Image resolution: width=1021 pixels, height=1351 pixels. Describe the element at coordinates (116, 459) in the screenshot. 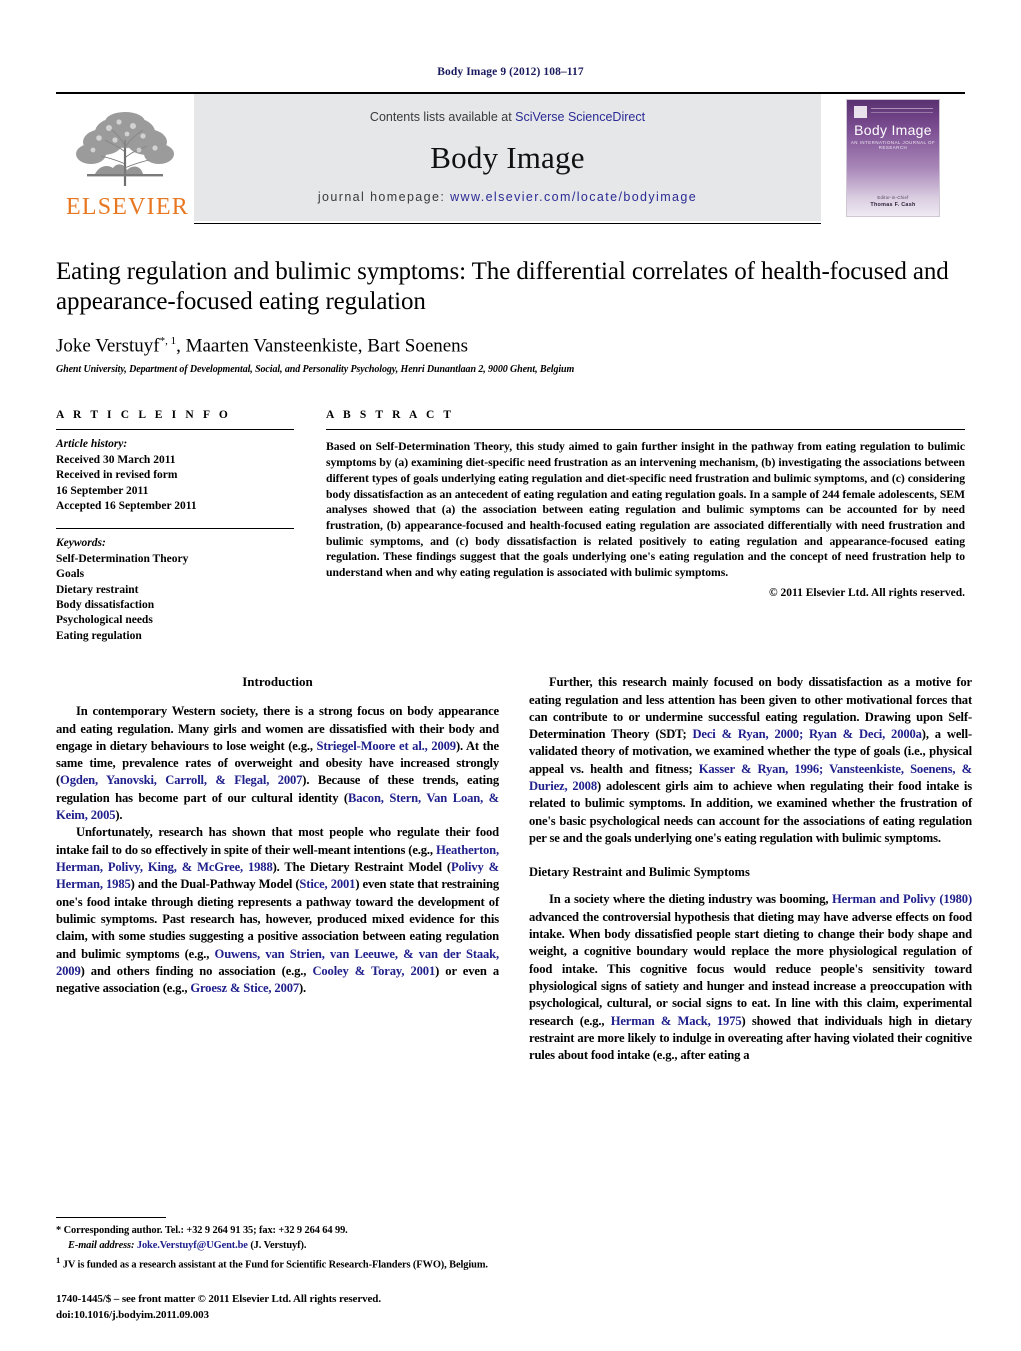

I see `article-history-item: Received 30 March 2011` at that location.